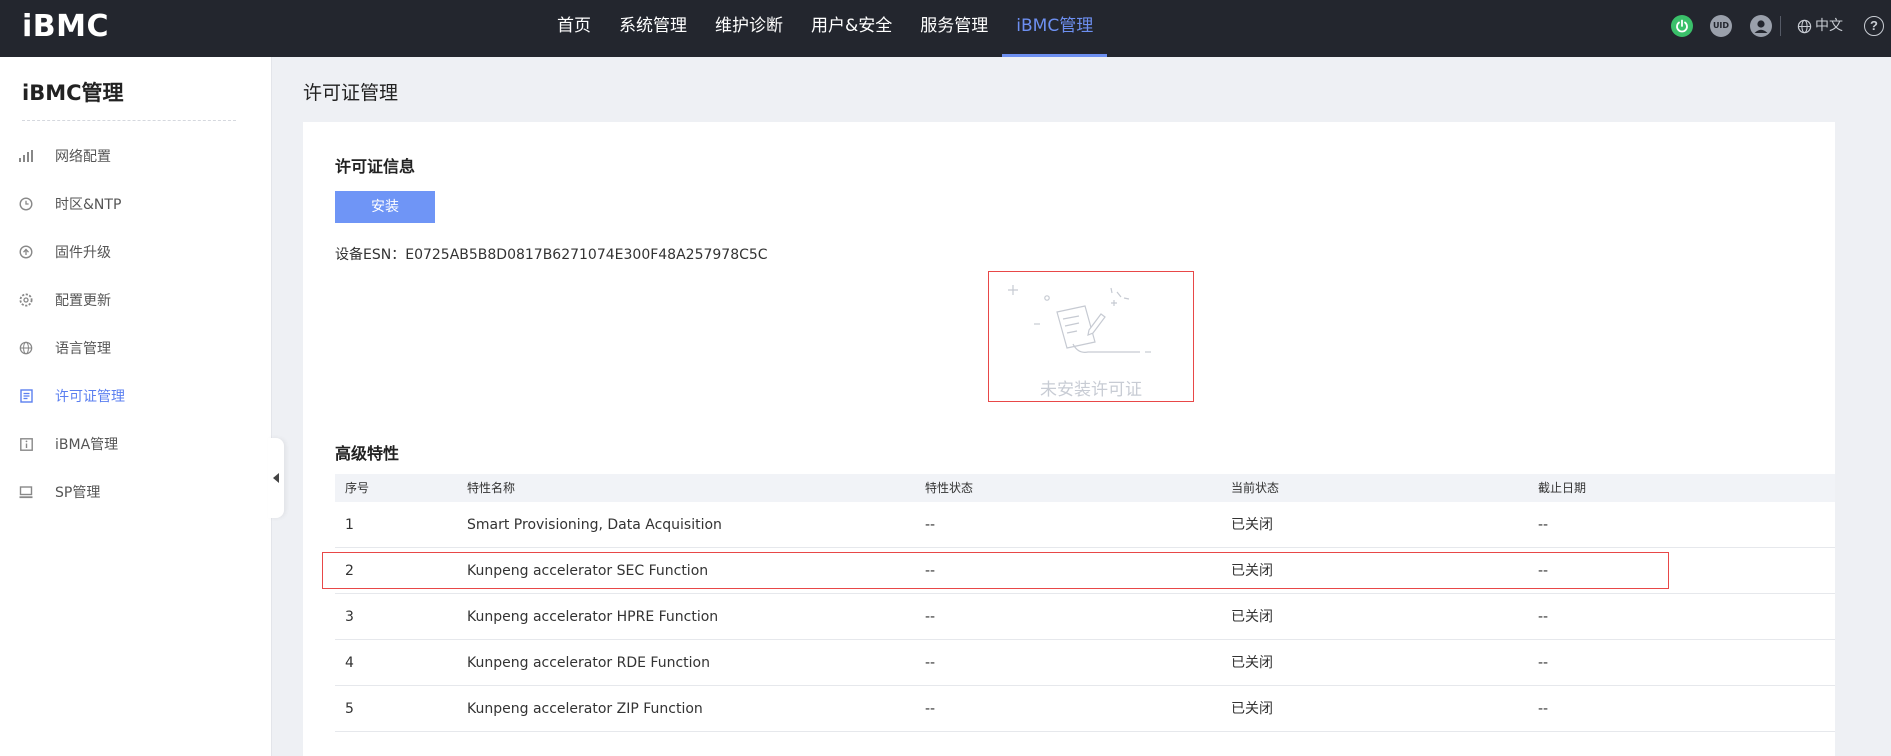  Describe the element at coordinates (276, 478) in the screenshot. I see `sidebar-collapse-toggle` at that location.